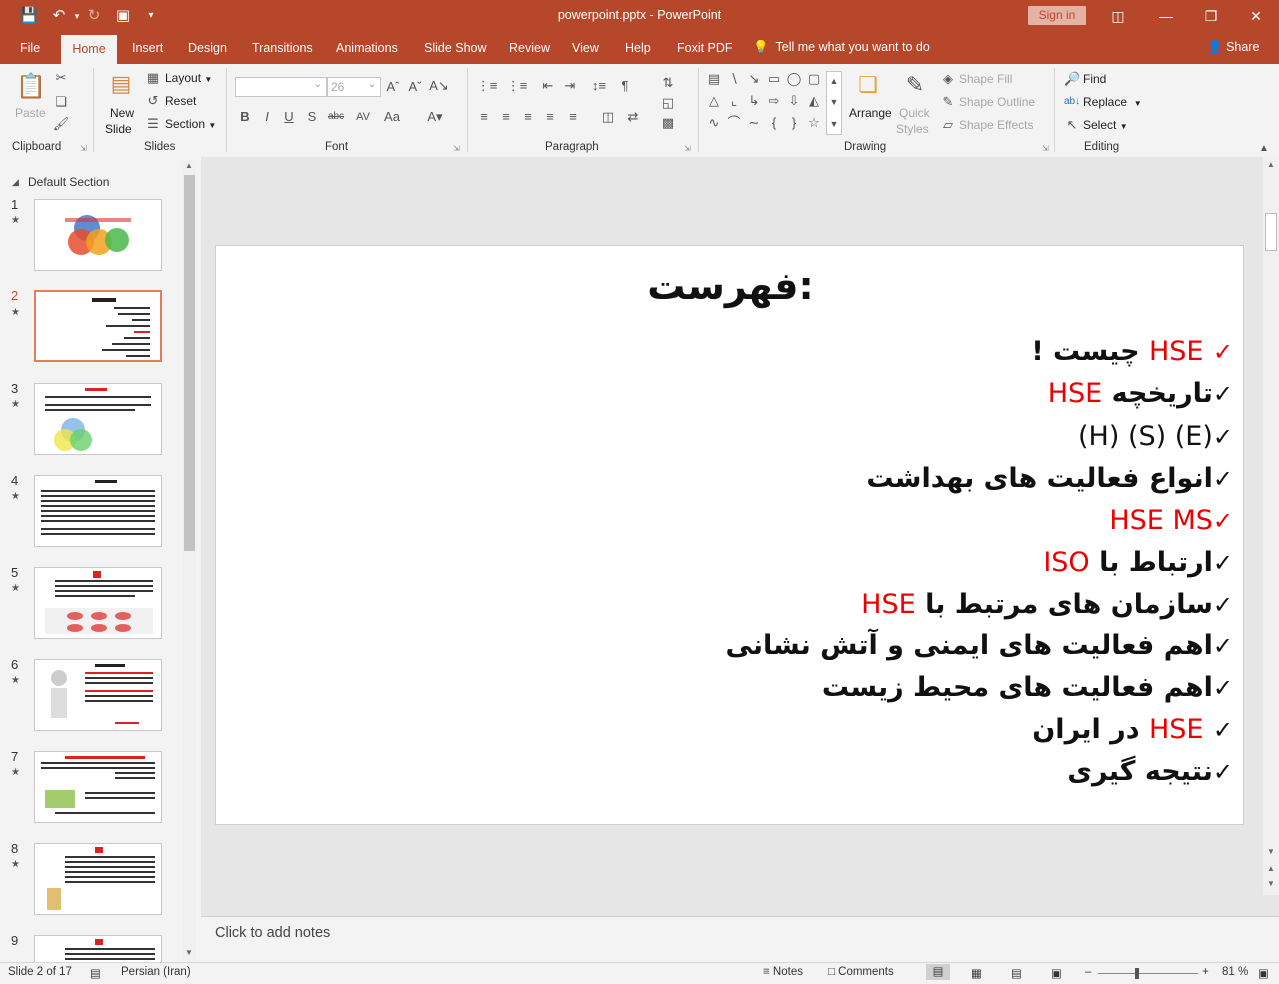 This screenshot has width=1279, height=984. I want to click on paragraph-dialog-launcher-icon: ⇲, so click(687, 148).